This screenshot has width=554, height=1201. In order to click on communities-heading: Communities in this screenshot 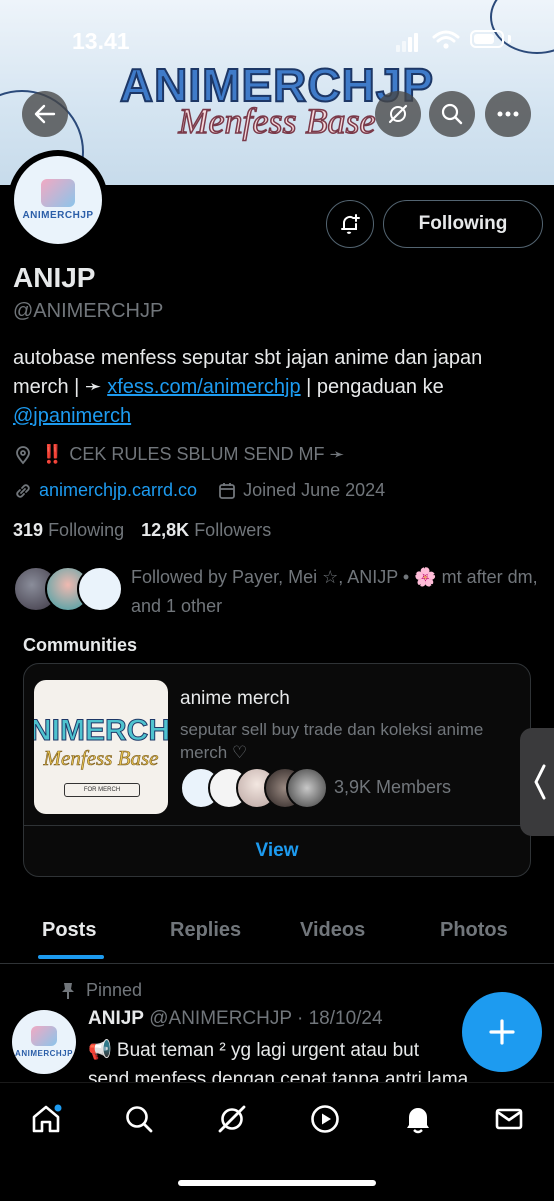, I will do `click(80, 645)`.